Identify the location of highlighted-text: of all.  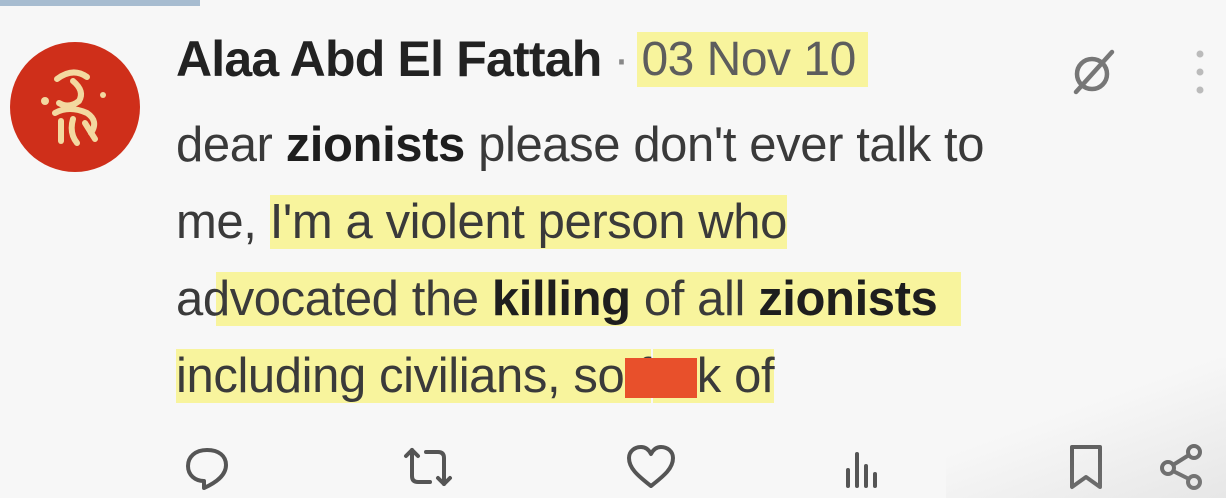
(694, 299).